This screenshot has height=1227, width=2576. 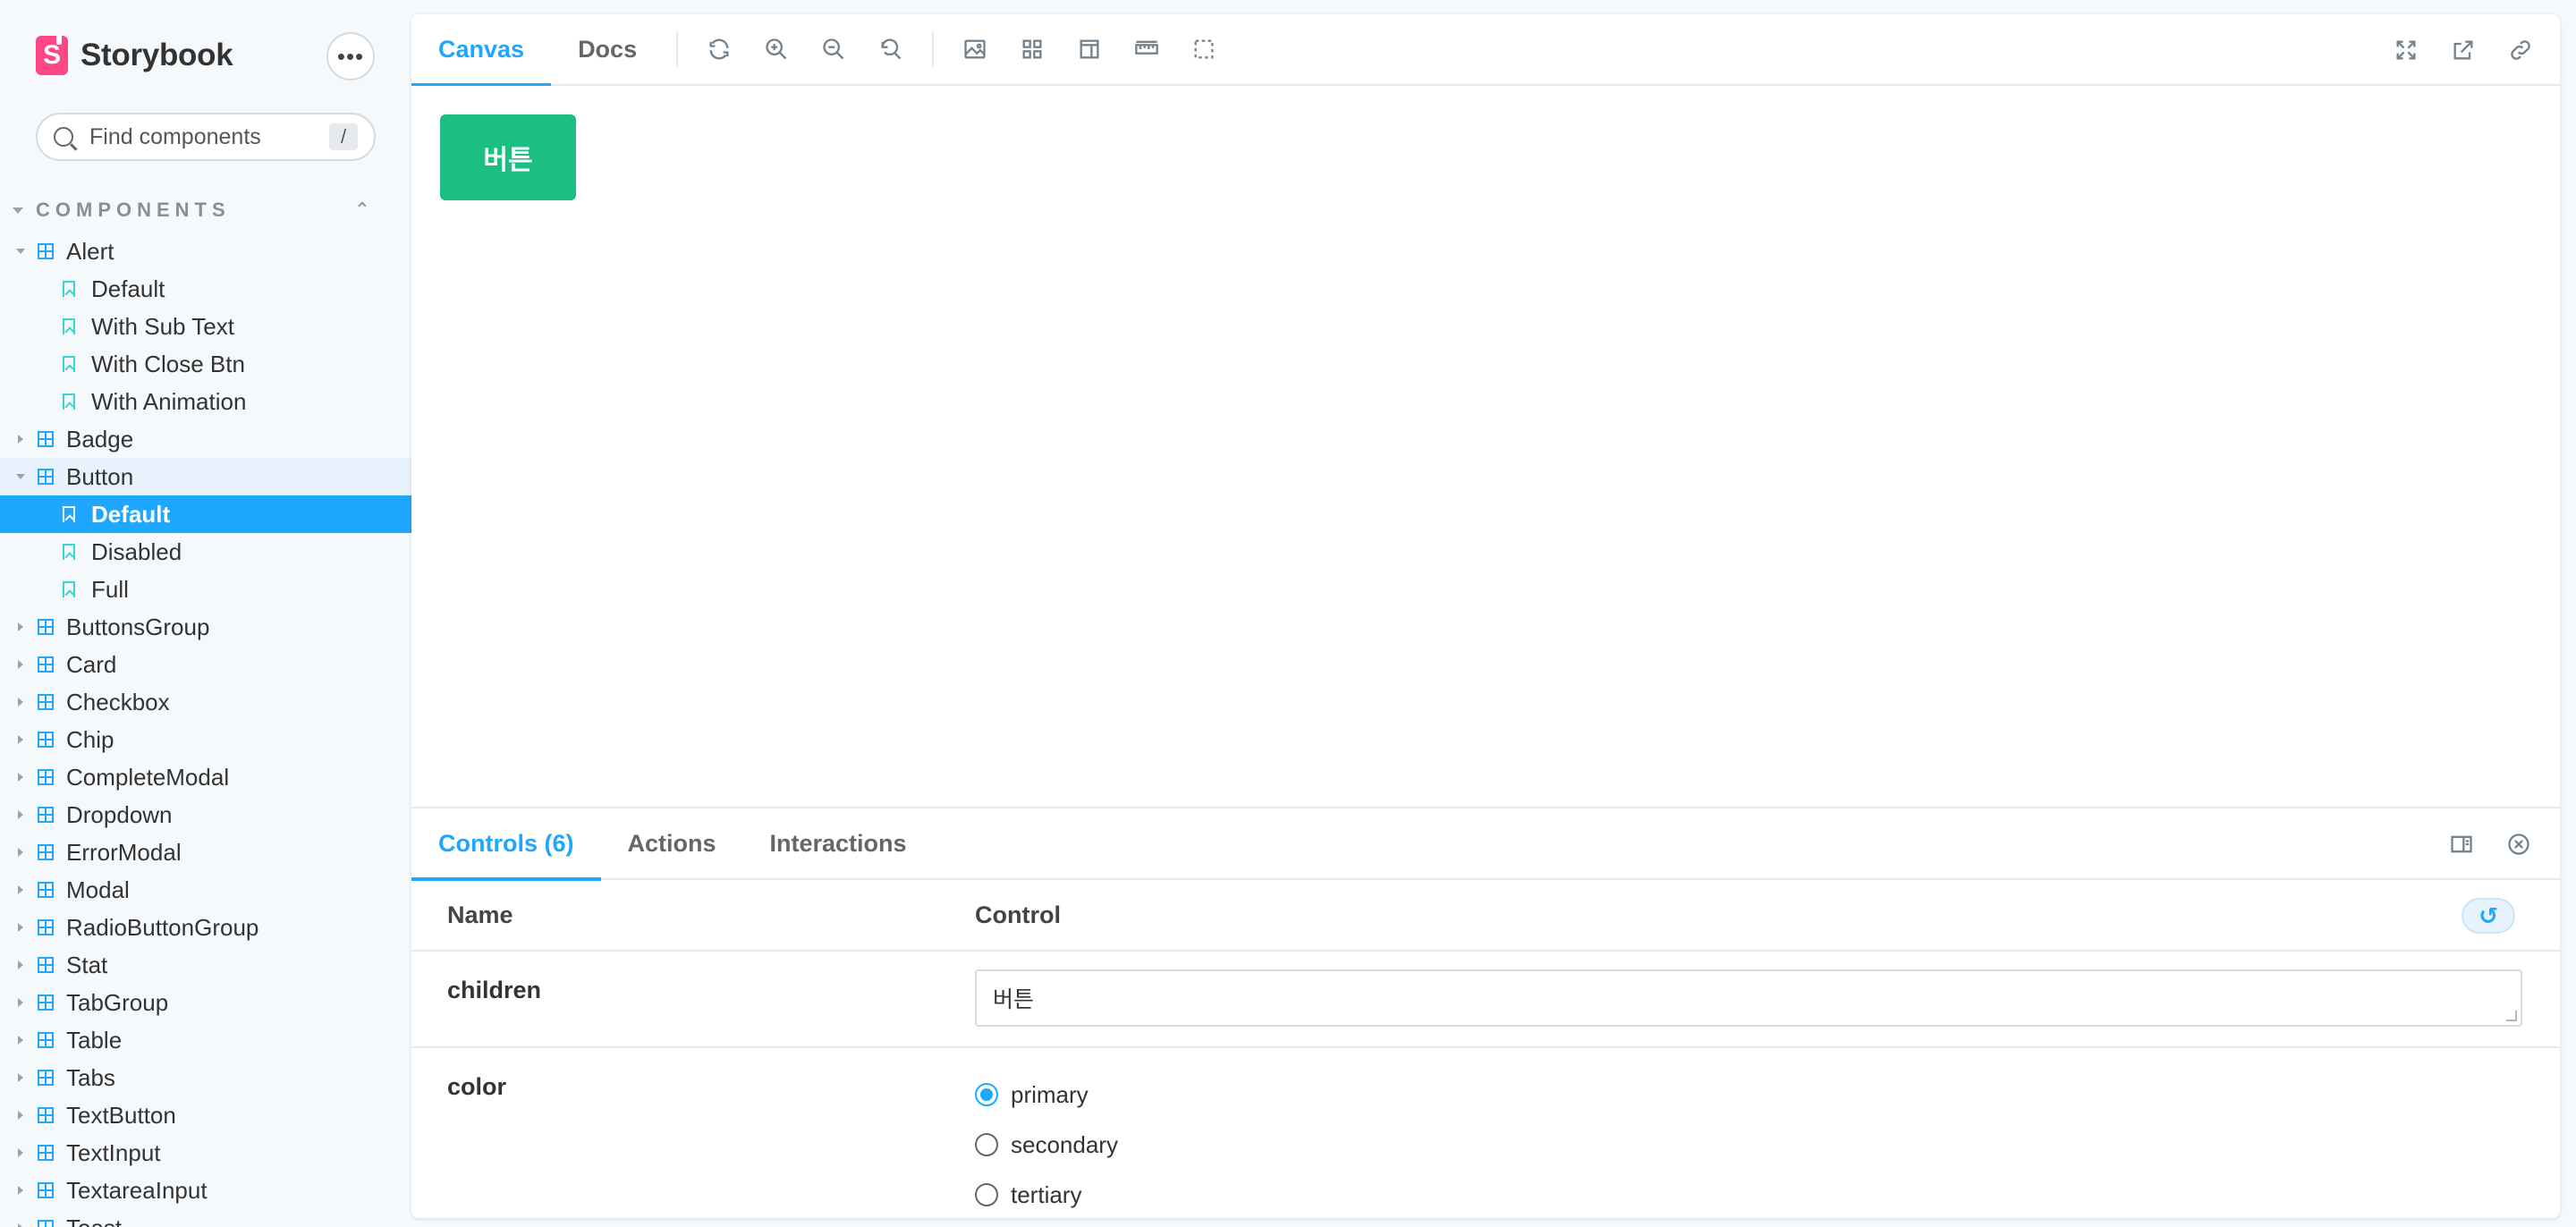 I want to click on sidebar-item-textareainput: TextareaInput, so click(x=205, y=1190).